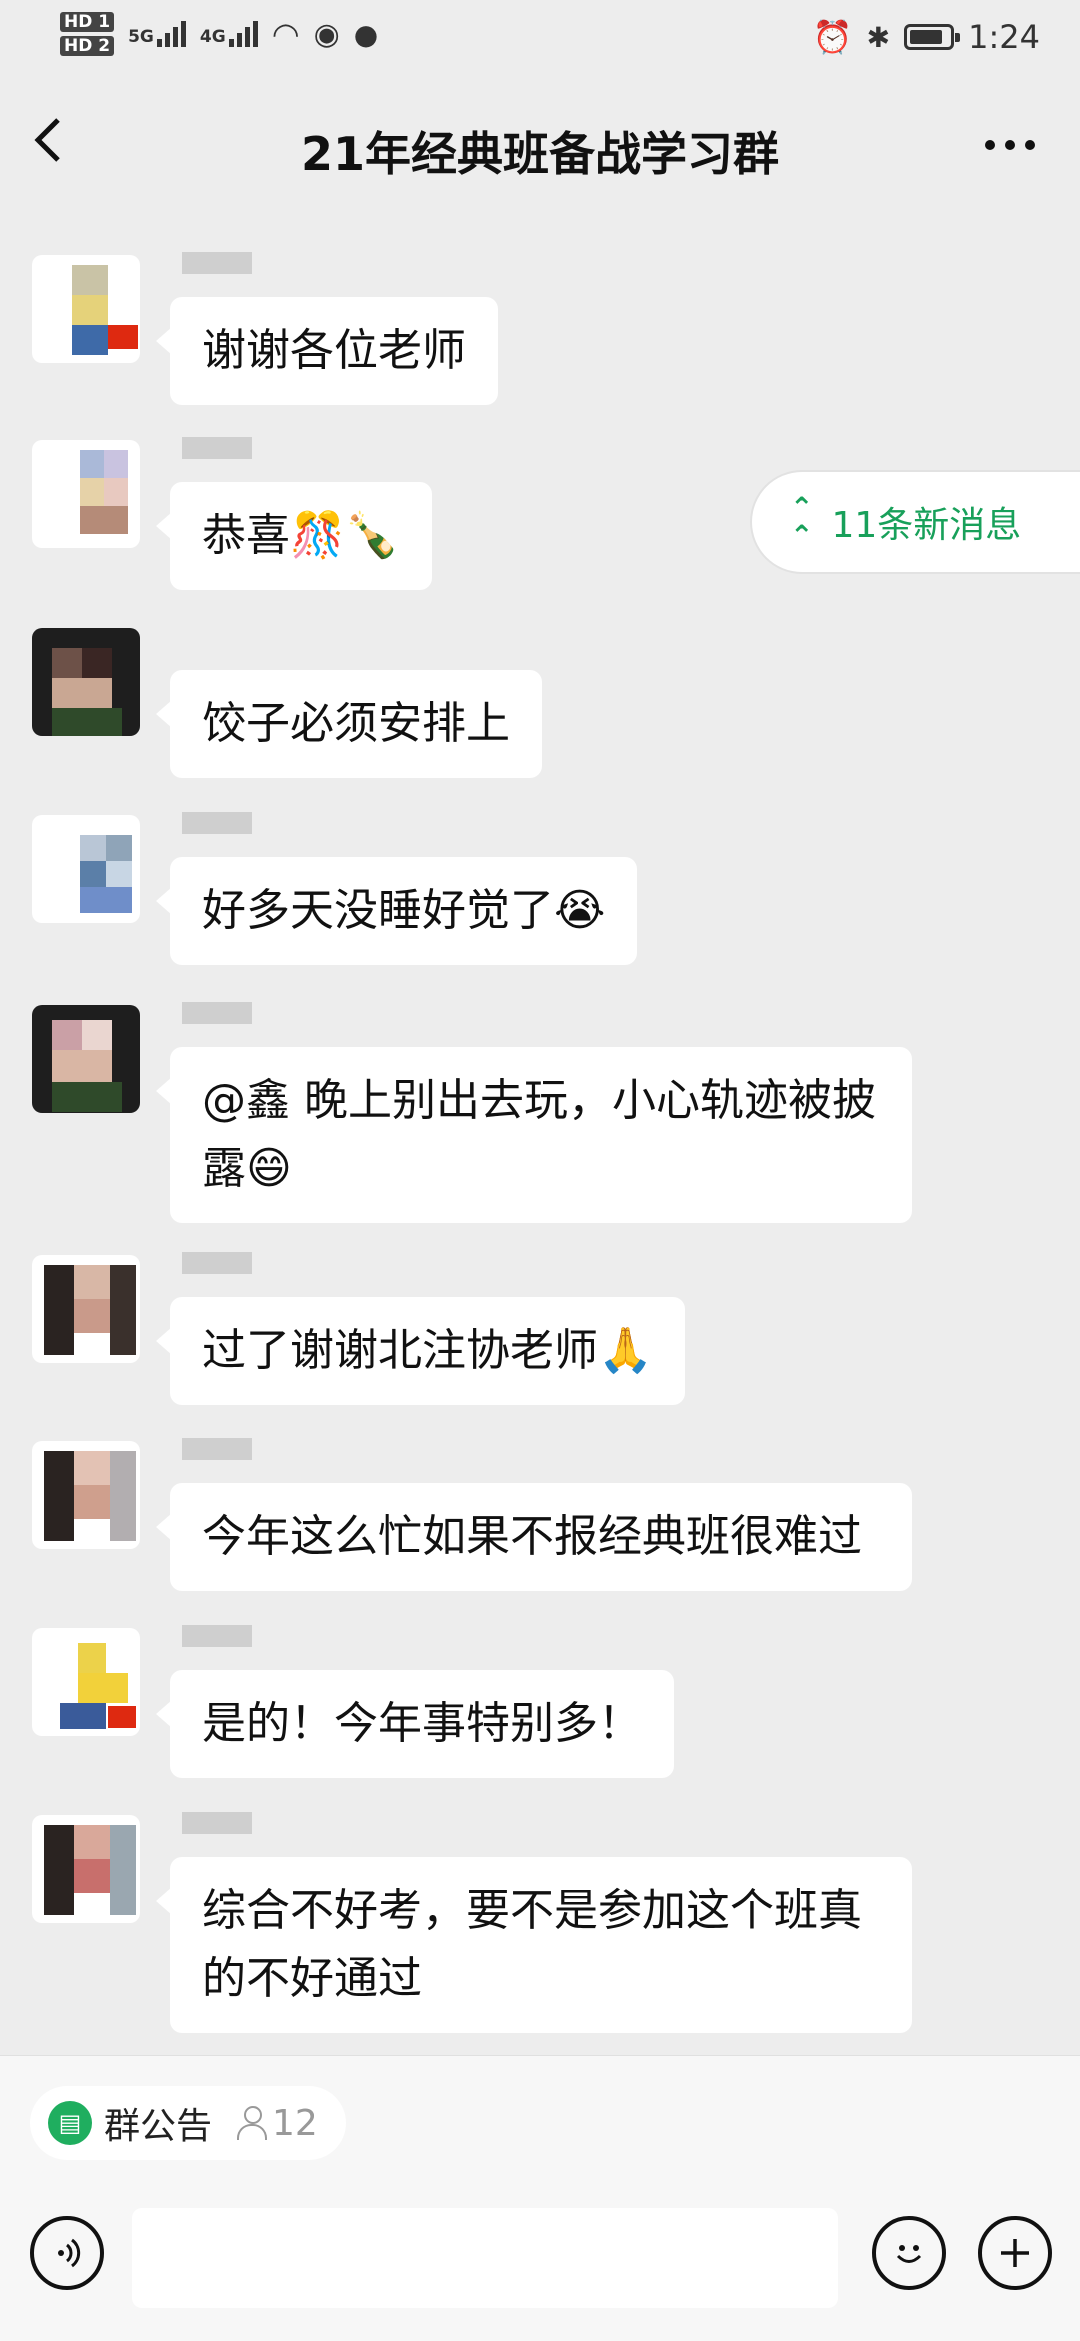  I want to click on new-messages-button: ⌃ ⌃ 11条新消息, so click(915, 522).